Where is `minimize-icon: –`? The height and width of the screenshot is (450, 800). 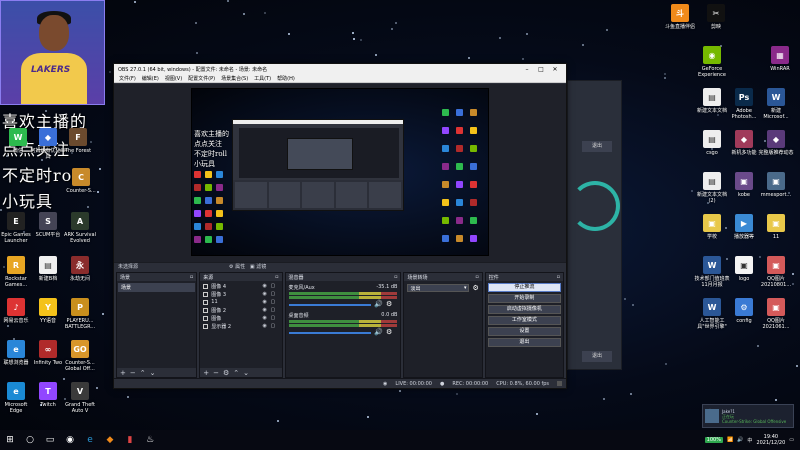
minimize-icon: – is located at coordinates (527, 69).